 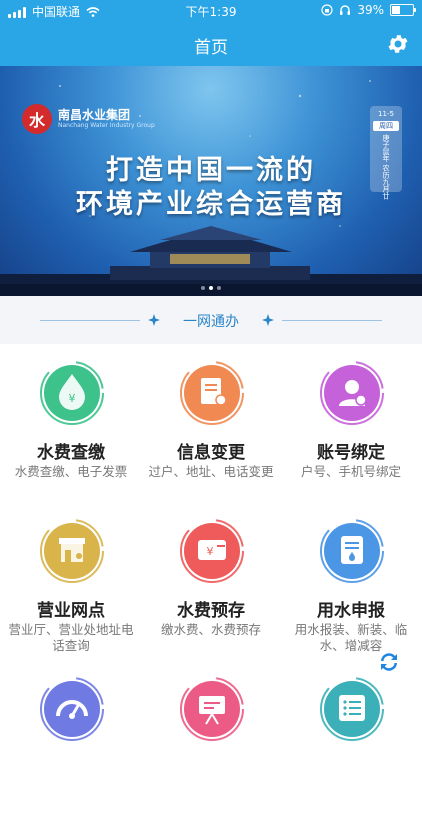 What do you see at coordinates (352, 393) in the screenshot?
I see `user-link-icon` at bounding box center [352, 393].